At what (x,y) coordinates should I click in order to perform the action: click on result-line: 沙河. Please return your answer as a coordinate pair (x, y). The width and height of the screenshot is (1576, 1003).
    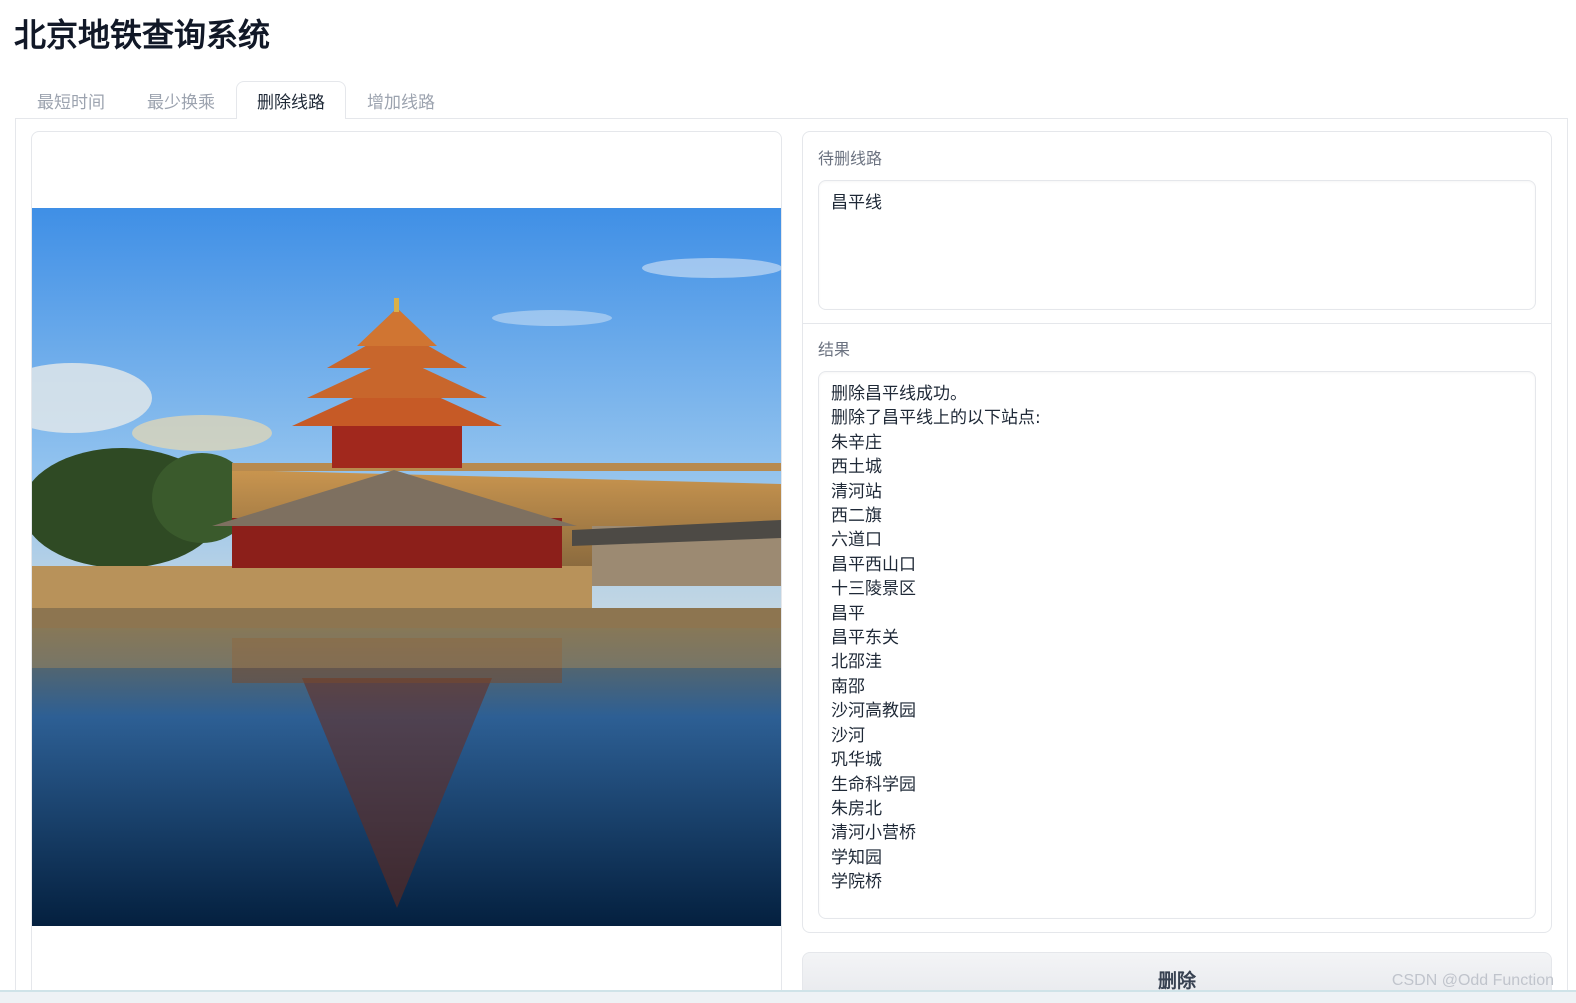
    Looking at the image, I should click on (848, 735).